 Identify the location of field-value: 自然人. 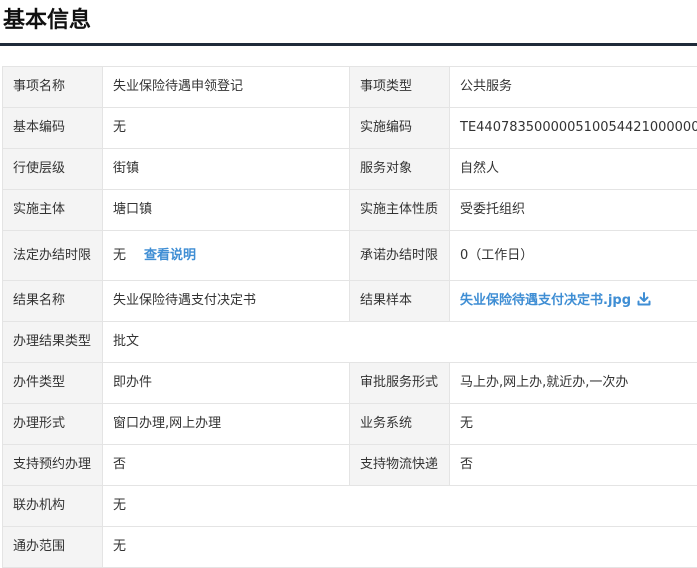
(573, 169).